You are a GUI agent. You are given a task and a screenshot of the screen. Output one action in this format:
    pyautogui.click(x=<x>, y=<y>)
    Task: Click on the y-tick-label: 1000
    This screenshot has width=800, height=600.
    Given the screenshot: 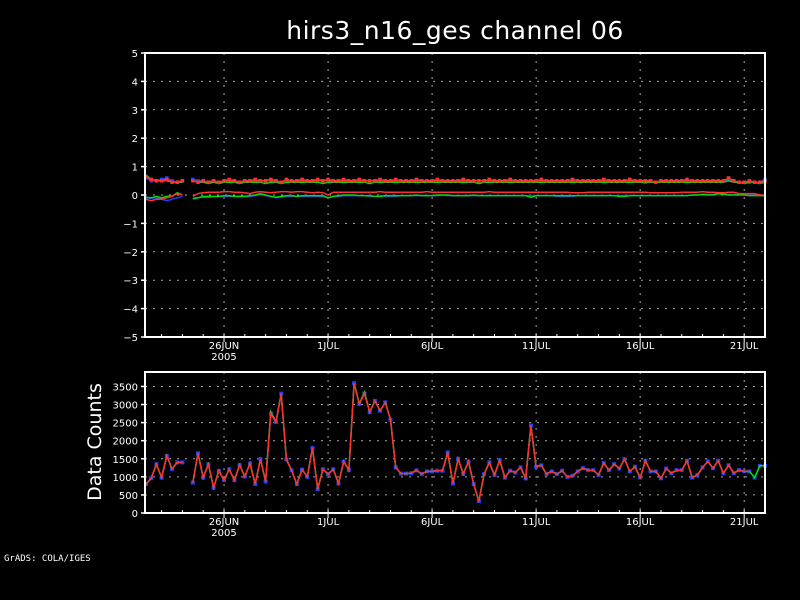 What is the action you would take?
    pyautogui.click(x=125, y=478)
    